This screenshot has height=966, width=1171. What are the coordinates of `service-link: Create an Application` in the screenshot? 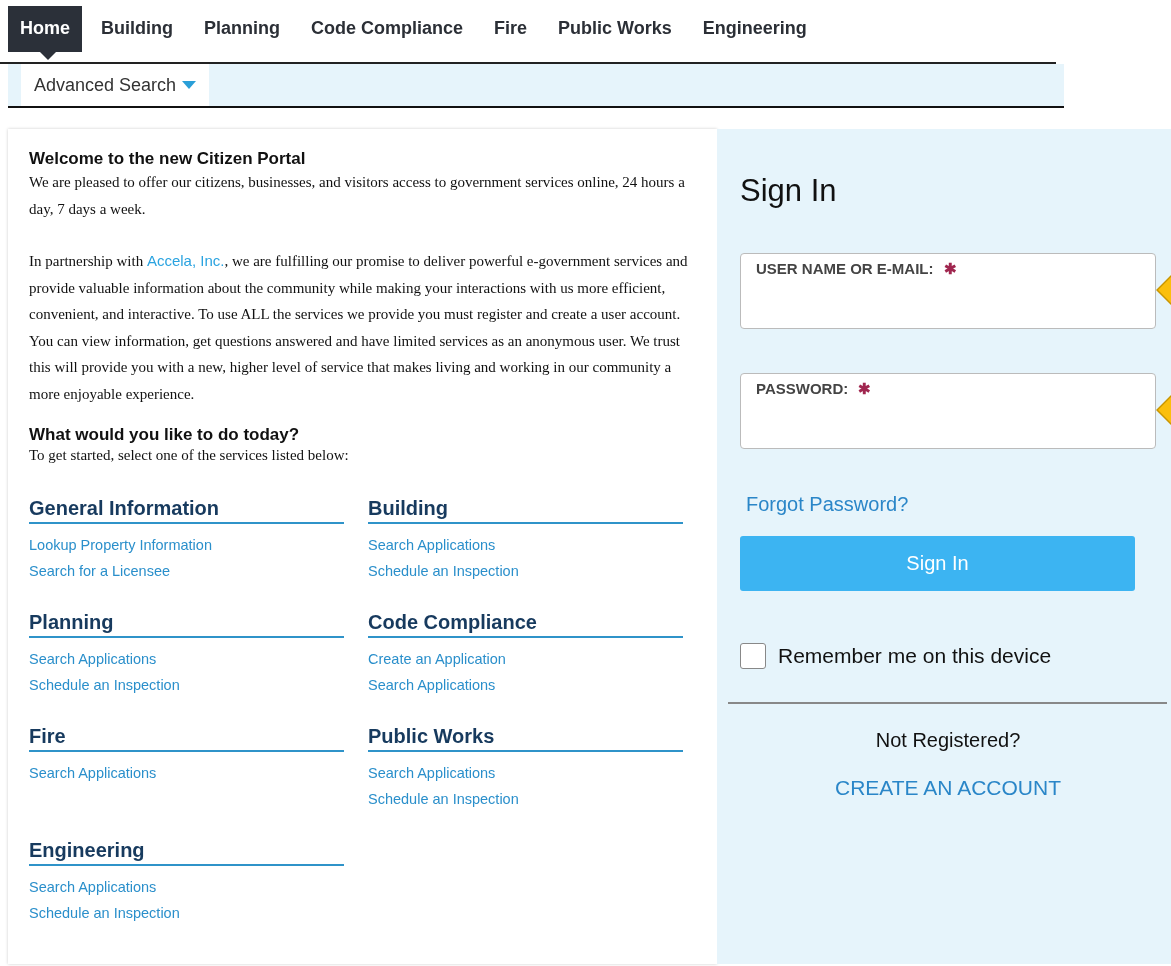 It's located at (437, 659).